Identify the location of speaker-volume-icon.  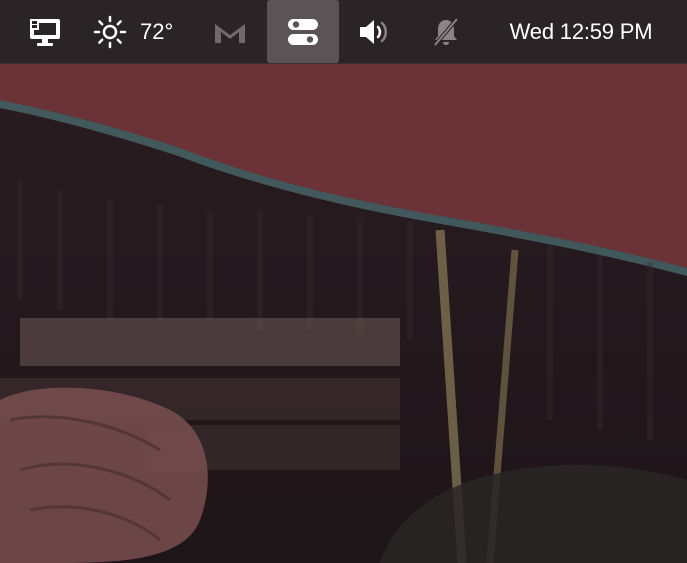
(373, 31).